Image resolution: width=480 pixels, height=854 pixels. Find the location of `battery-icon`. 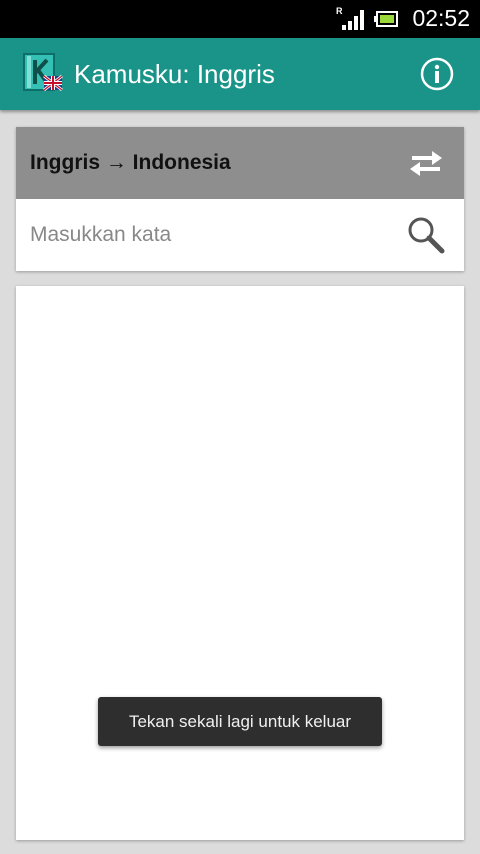

battery-icon is located at coordinates (386, 19).